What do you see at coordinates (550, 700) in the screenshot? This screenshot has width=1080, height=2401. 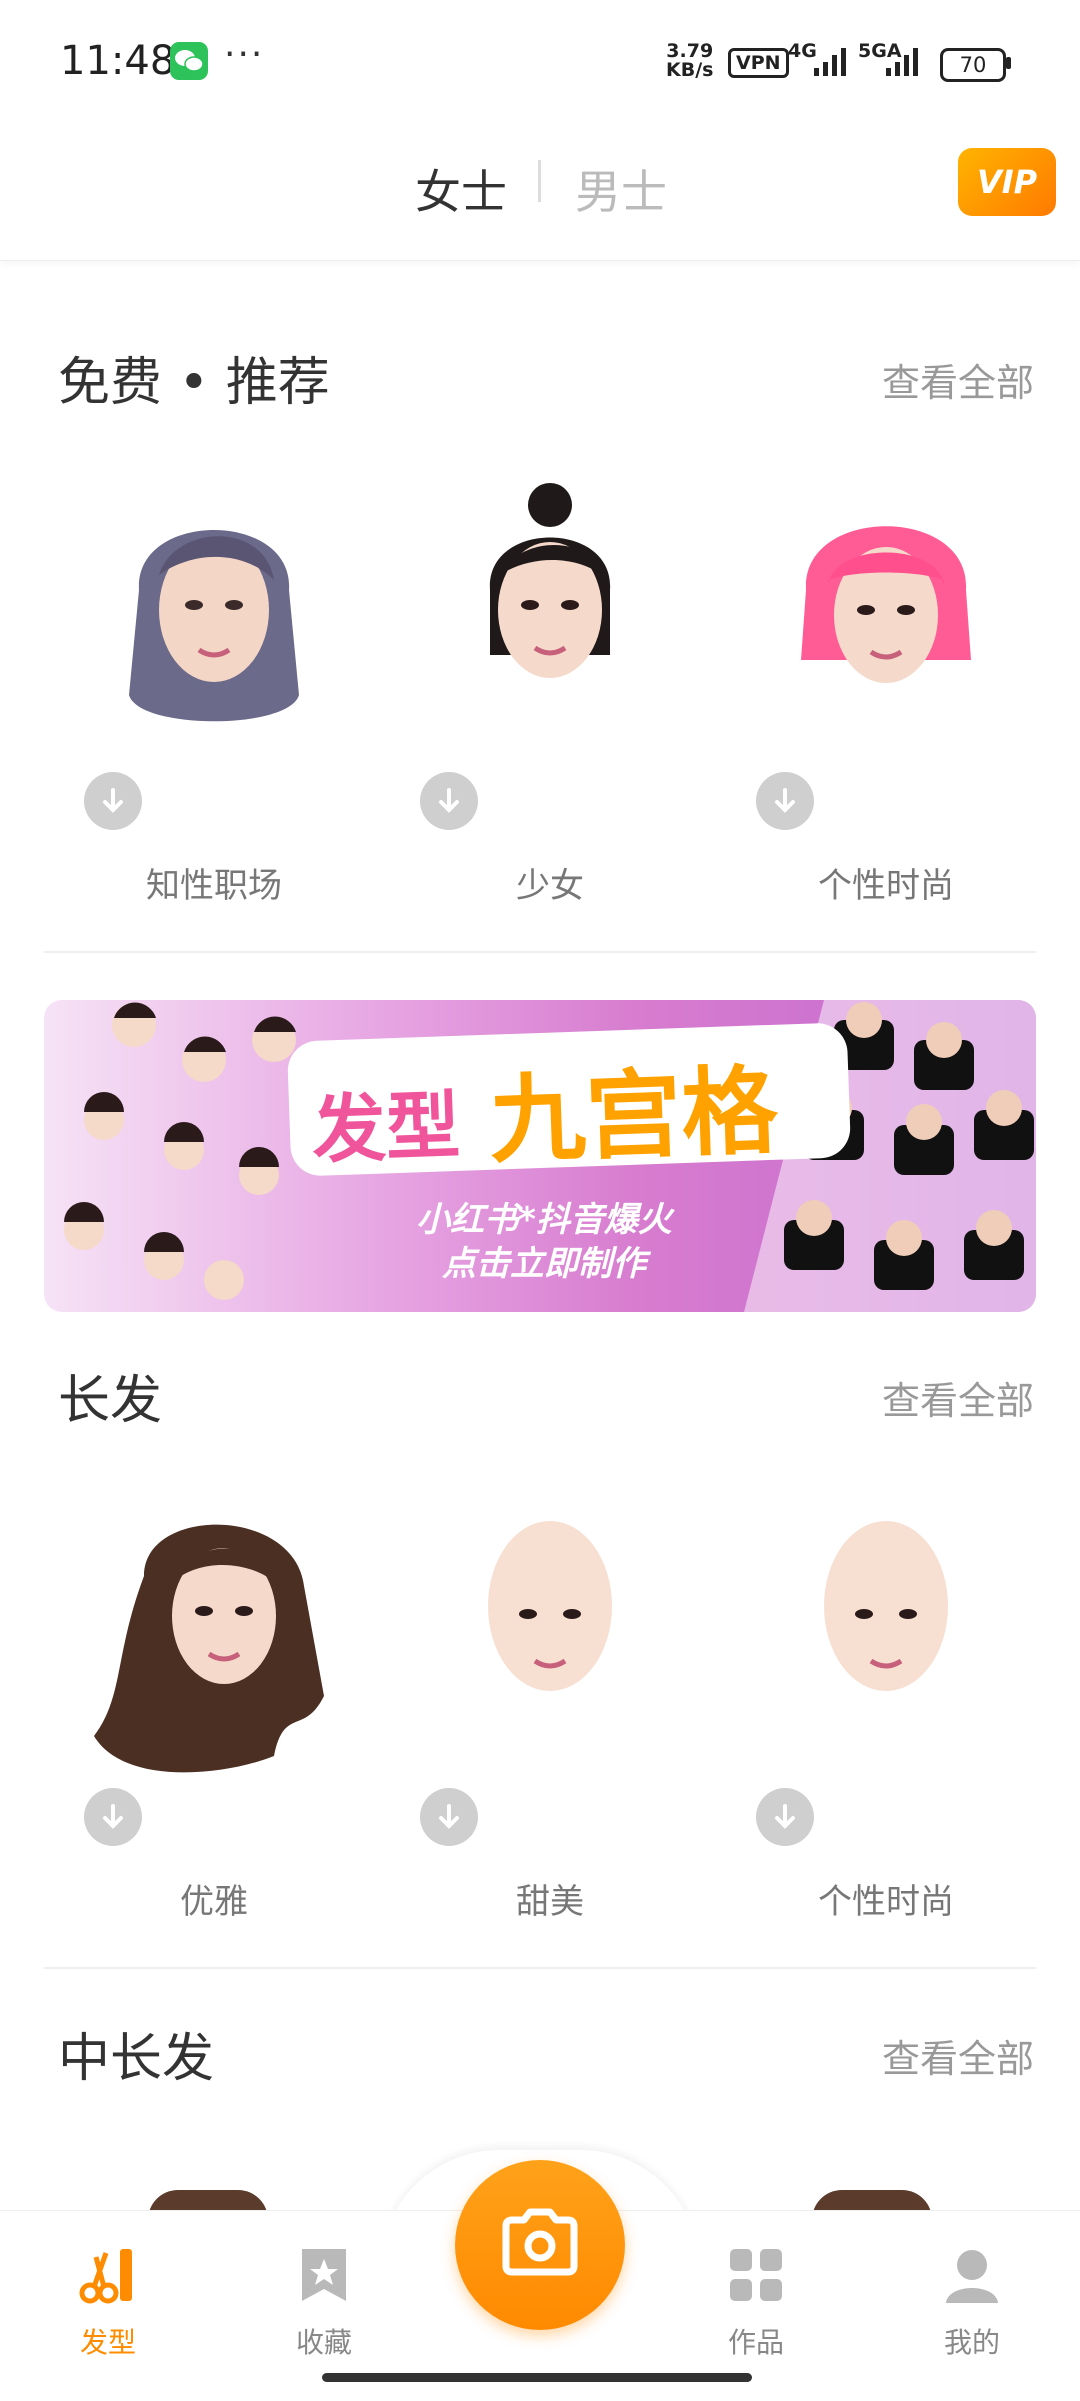 I see `hairstyle-card: 少女` at bounding box center [550, 700].